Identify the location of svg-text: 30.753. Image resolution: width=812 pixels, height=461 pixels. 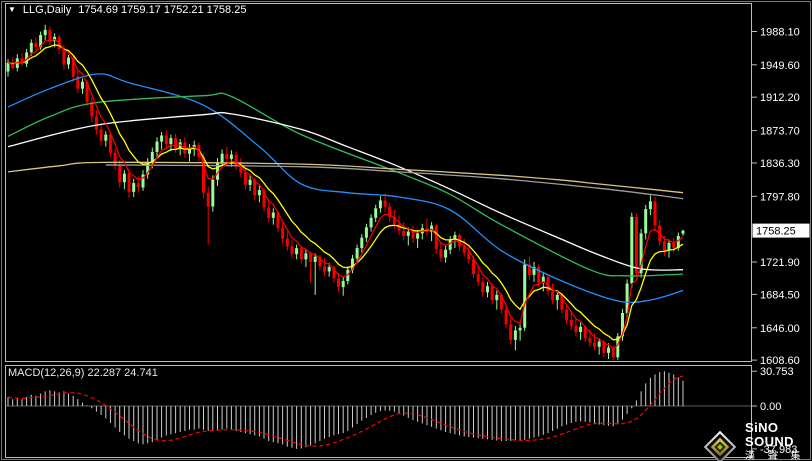
(777, 372).